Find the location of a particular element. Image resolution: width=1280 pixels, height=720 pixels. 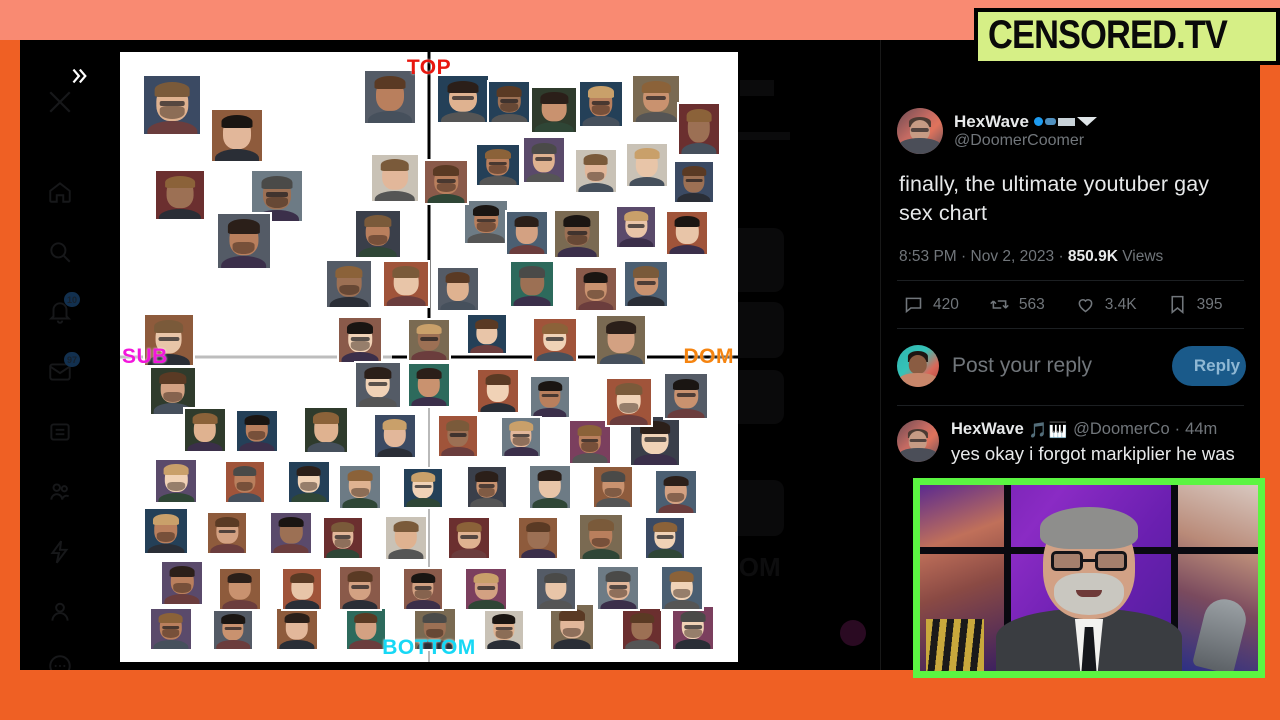

reply-sep: · is located at coordinates (1177, 429).